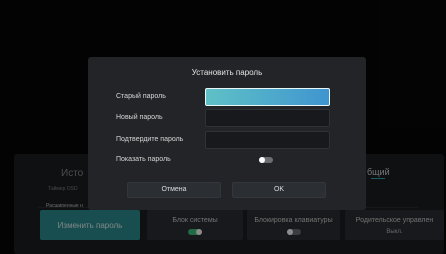 Image resolution: width=446 pixels, height=254 pixels. Describe the element at coordinates (227, 72) in the screenshot. I see `dialog-title: Установить пароль` at that location.